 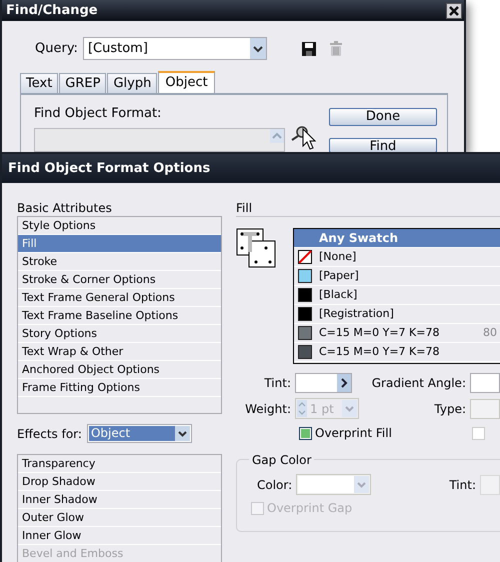 What do you see at coordinates (353, 433) in the screenshot?
I see `checkbox-label: Overprint Fill` at bounding box center [353, 433].